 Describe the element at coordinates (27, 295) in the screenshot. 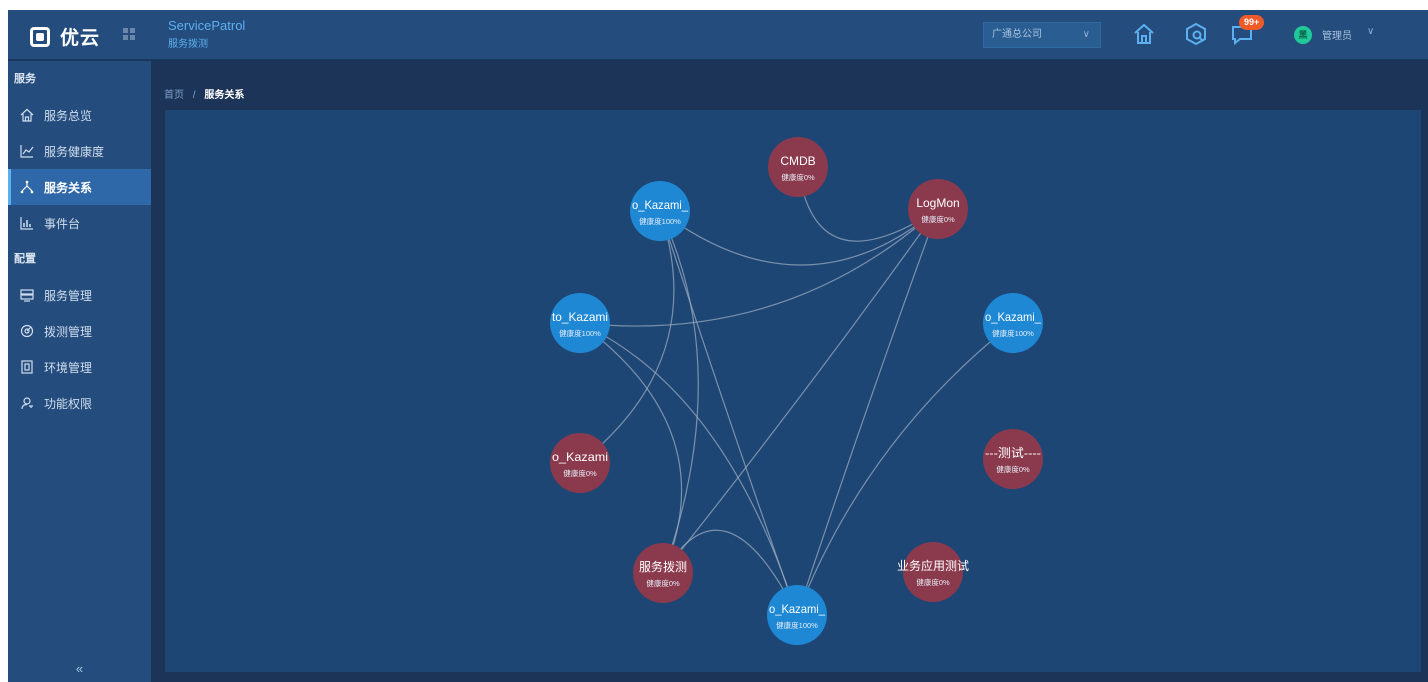

I see `server-icon` at that location.